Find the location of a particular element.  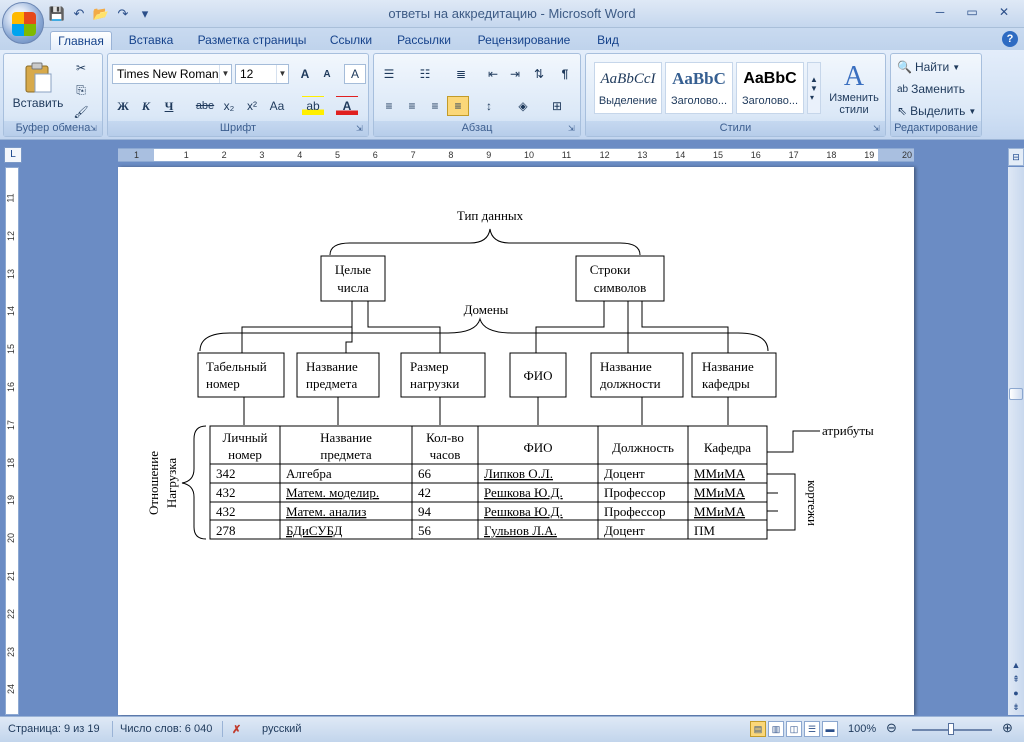

replace-button: ab Заменить is located at coordinates (931, 89).